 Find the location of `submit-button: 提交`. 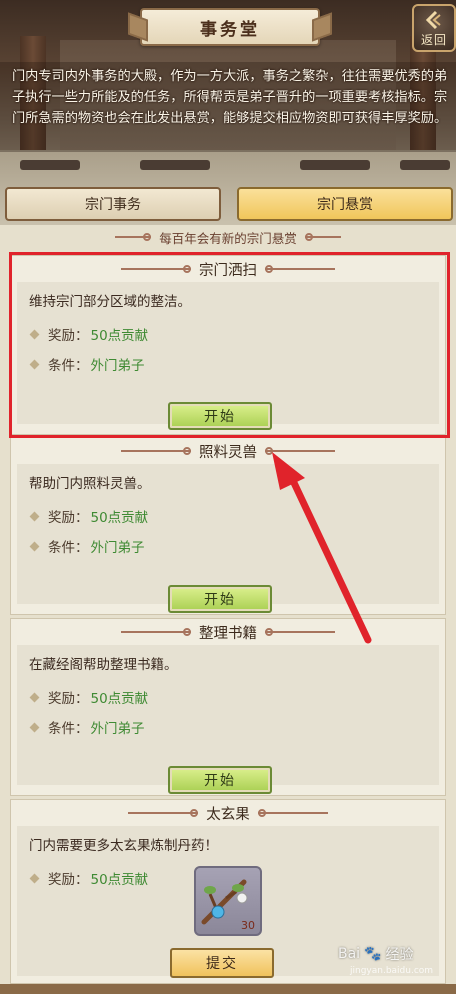

submit-button: 提交 is located at coordinates (222, 963).